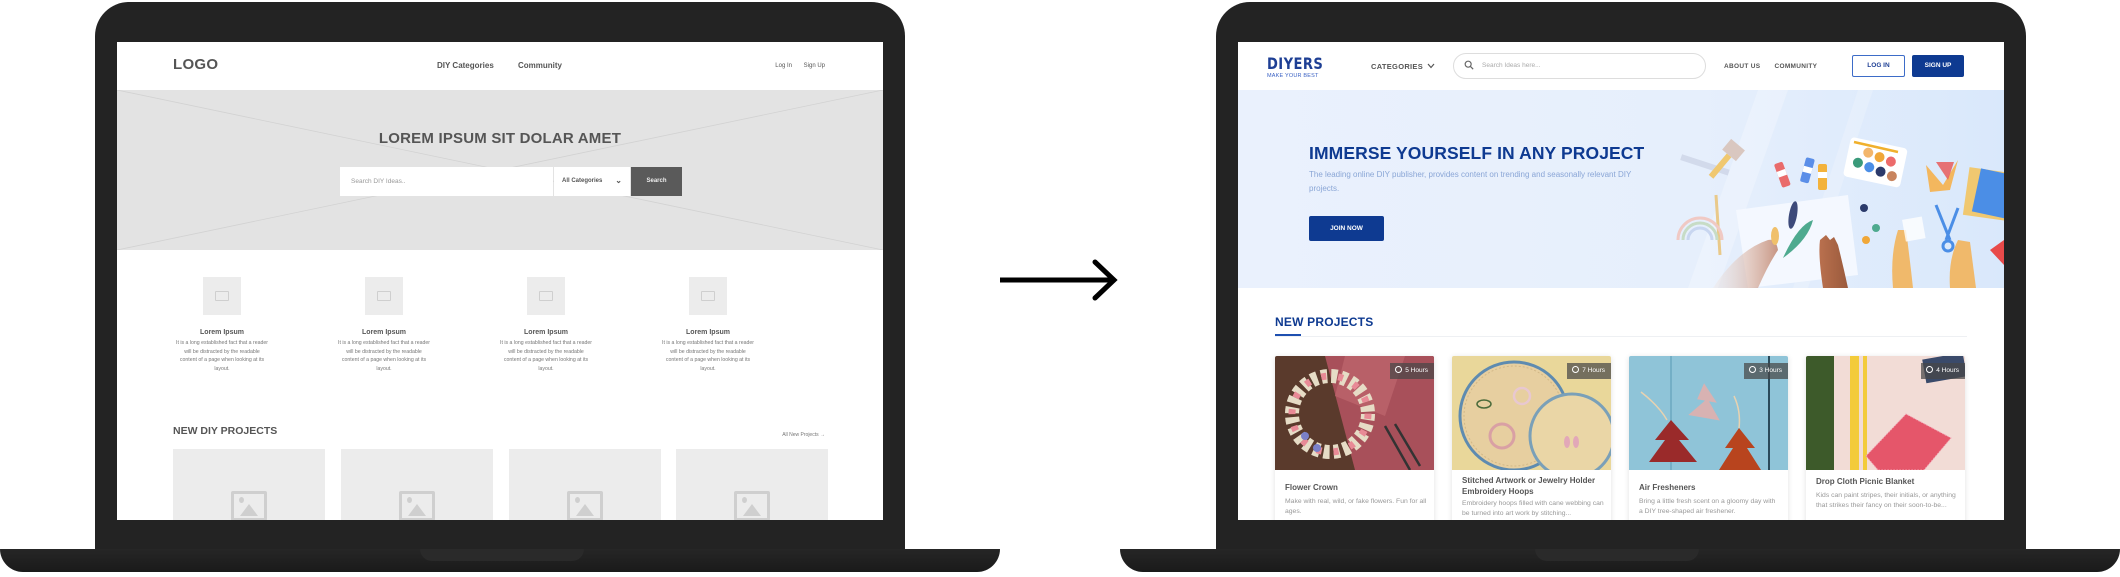 The image size is (2120, 577). What do you see at coordinates (1416, 370) in the screenshot?
I see `duration-label: 5 Hours` at bounding box center [1416, 370].